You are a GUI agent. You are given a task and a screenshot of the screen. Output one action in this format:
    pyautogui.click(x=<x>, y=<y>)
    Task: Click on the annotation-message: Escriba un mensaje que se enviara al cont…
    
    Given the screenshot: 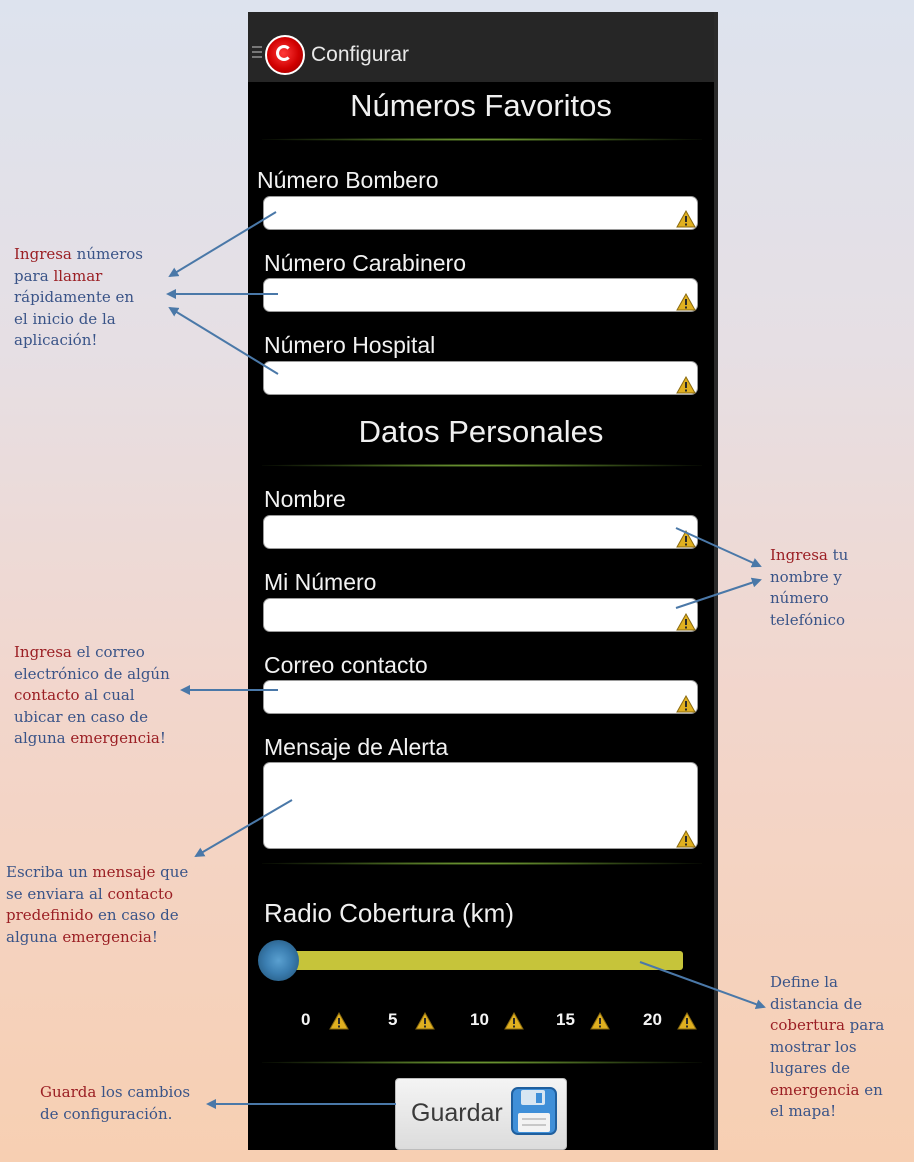 What is the action you would take?
    pyautogui.click(x=97, y=904)
    